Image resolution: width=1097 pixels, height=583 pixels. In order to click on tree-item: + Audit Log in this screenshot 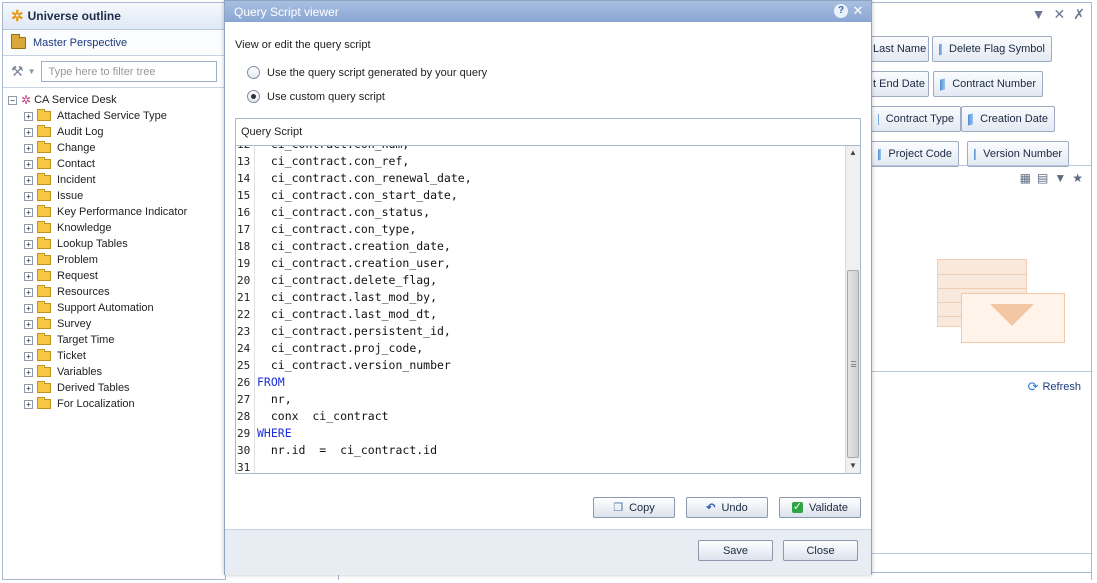, I will do `click(116, 132)`.